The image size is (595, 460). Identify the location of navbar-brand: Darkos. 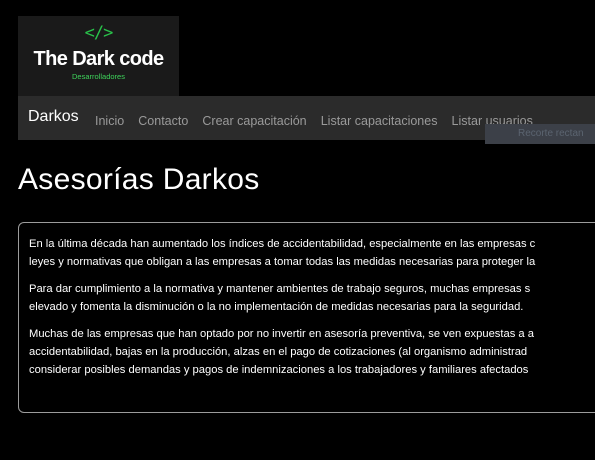
(53, 117).